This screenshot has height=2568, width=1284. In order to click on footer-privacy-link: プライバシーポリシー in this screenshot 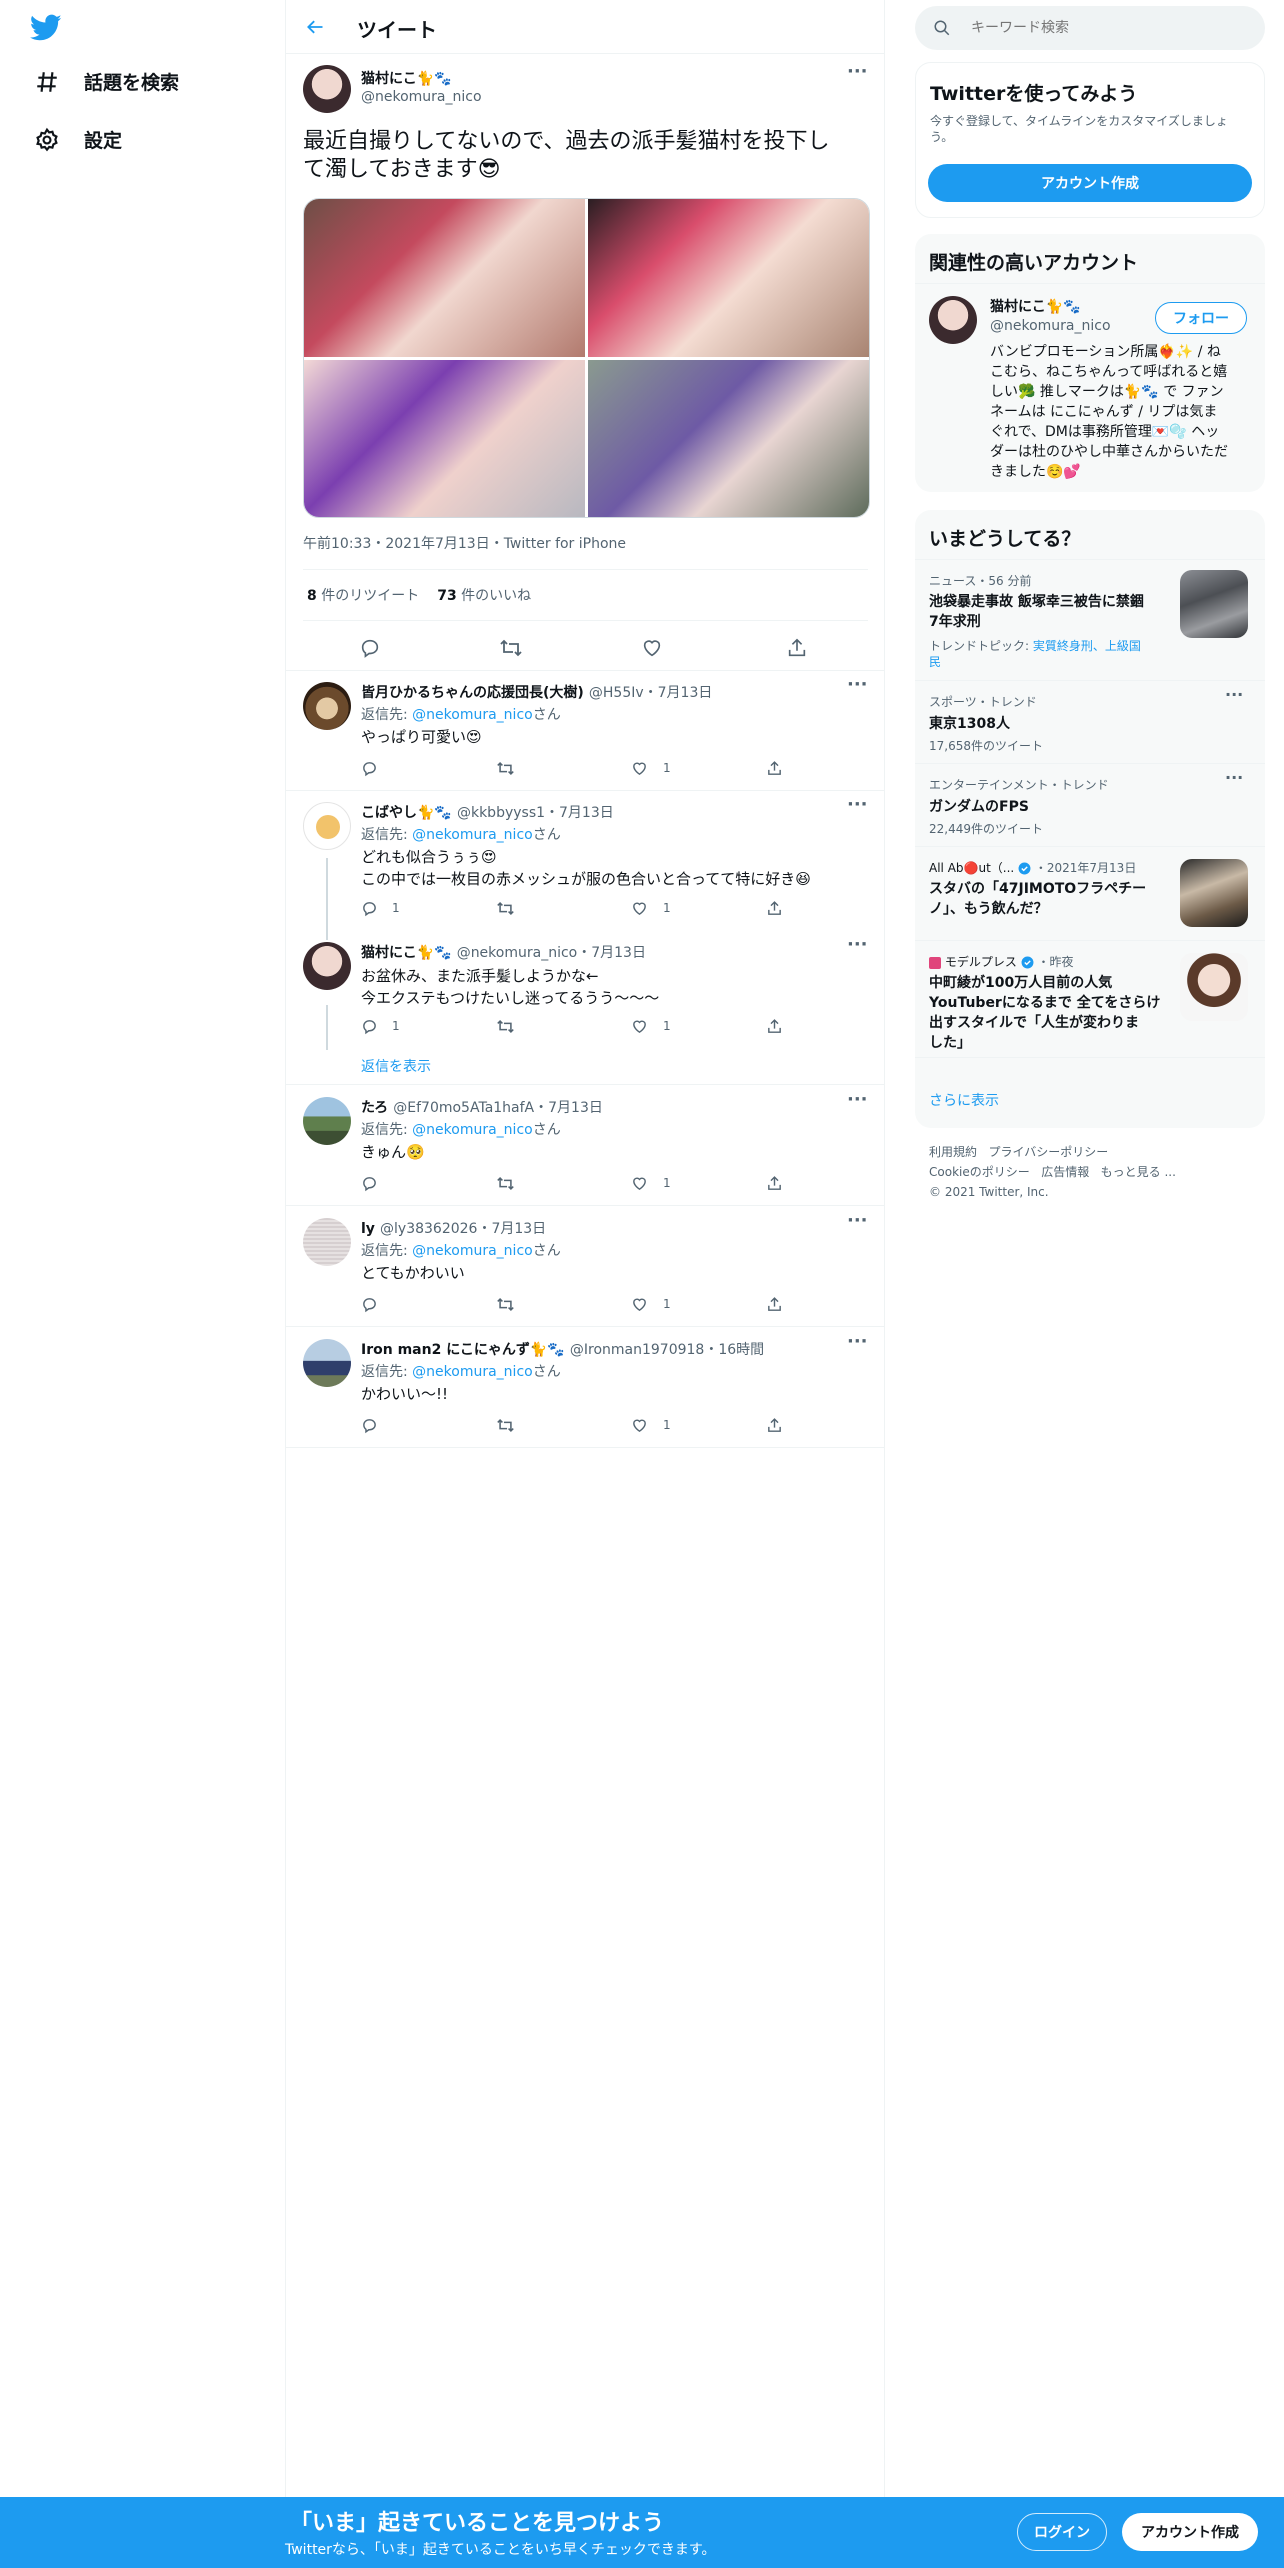, I will do `click(1048, 1152)`.